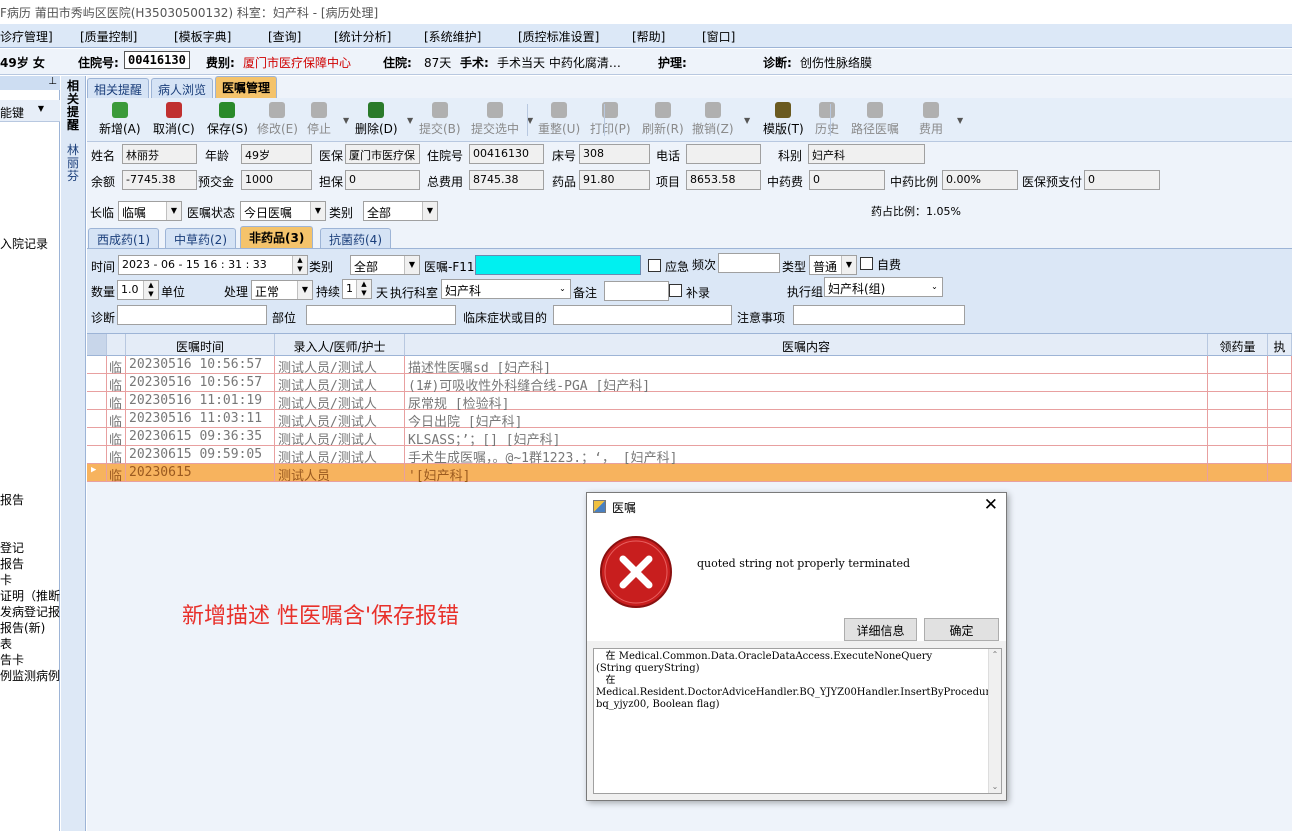 Image resolution: width=1292 pixels, height=831 pixels. What do you see at coordinates (495, 118) in the screenshot?
I see `submit-selected-button: 提交选中` at bounding box center [495, 118].